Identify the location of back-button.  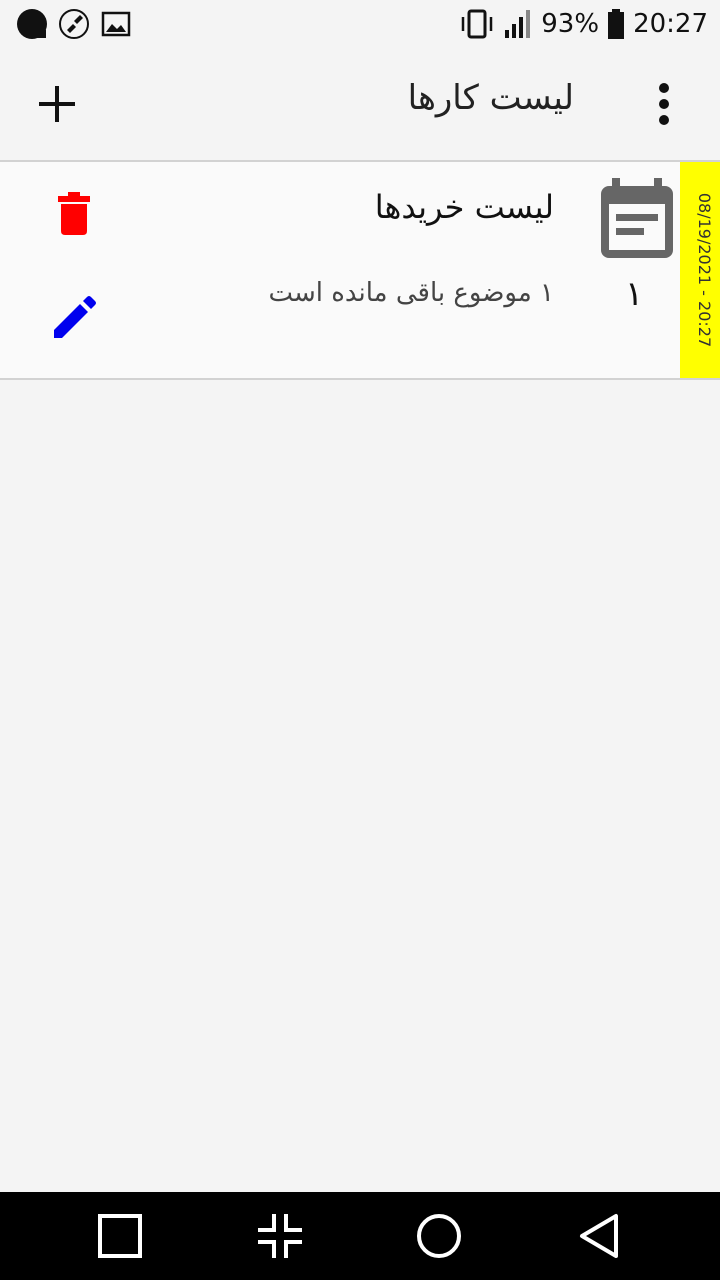
(600, 1236).